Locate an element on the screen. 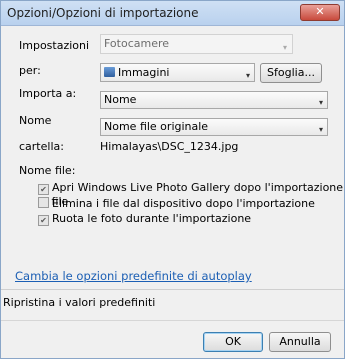 The height and width of the screenshot is (359, 345). title-bar: Opzioni/Opzioni di importazione ✕ is located at coordinates (172, 13).